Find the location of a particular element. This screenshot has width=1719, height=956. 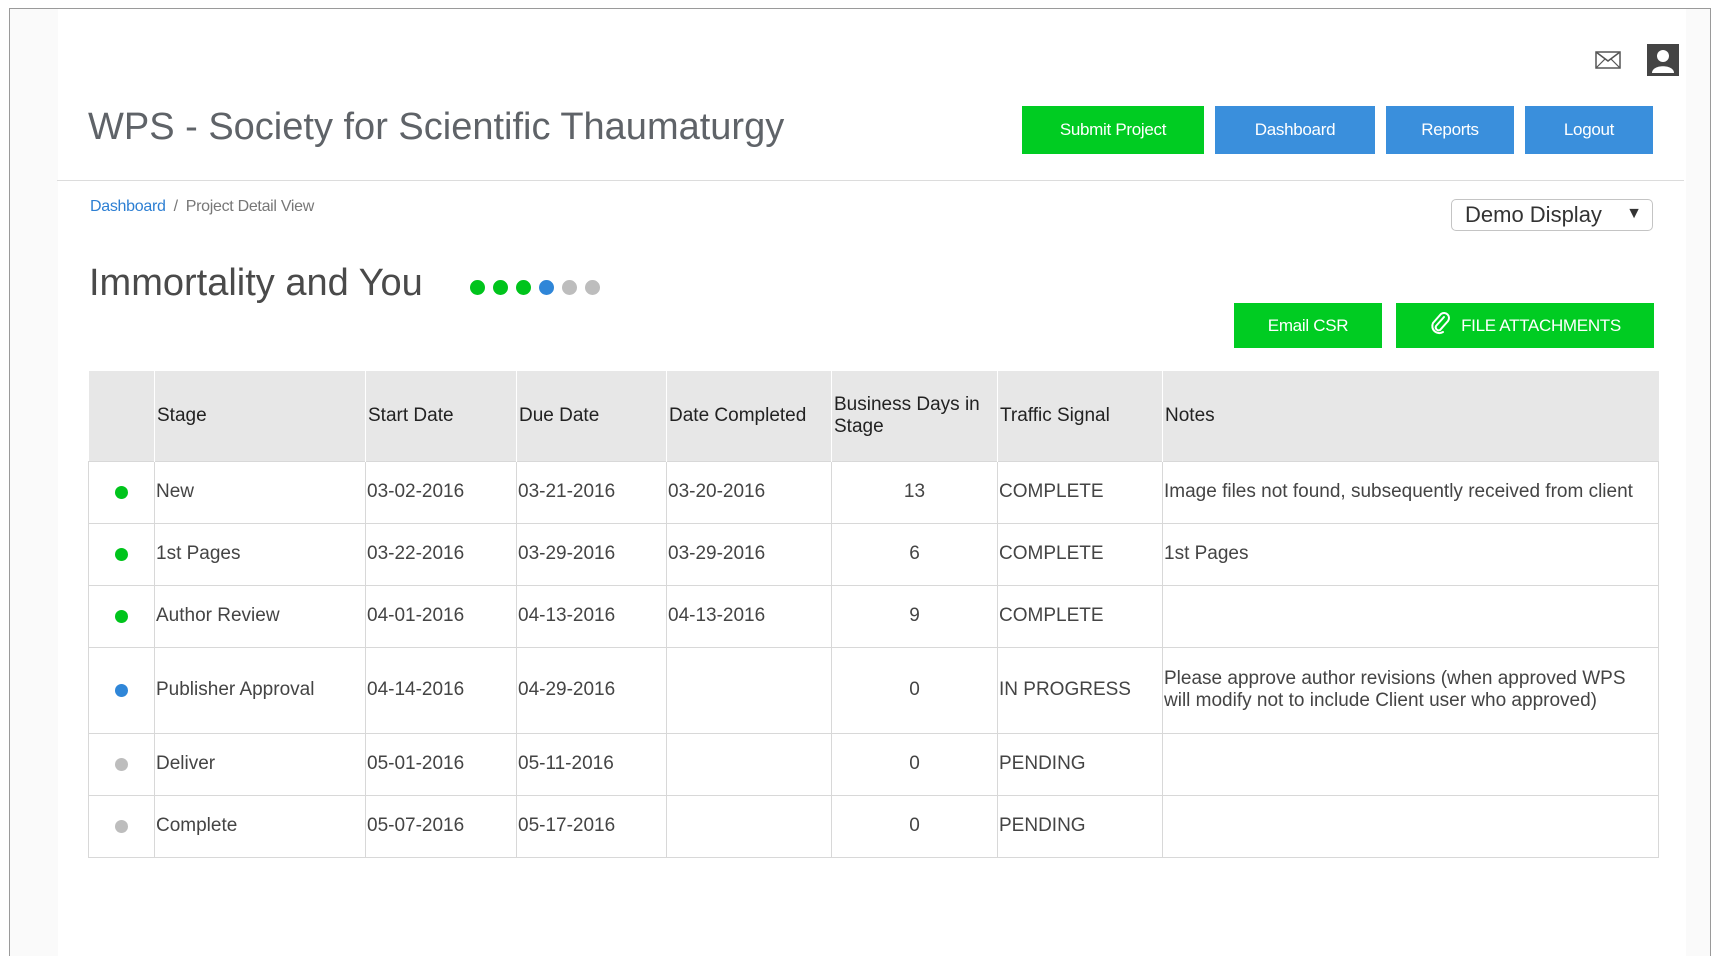

app-title: WPS - Society for Scientific Thaumaturgy is located at coordinates (436, 127).